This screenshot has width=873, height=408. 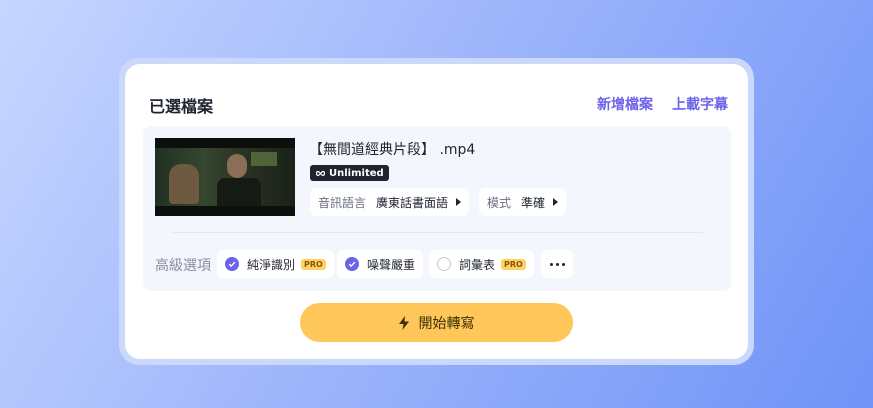 I want to click on infinity-icon, so click(x=320, y=173).